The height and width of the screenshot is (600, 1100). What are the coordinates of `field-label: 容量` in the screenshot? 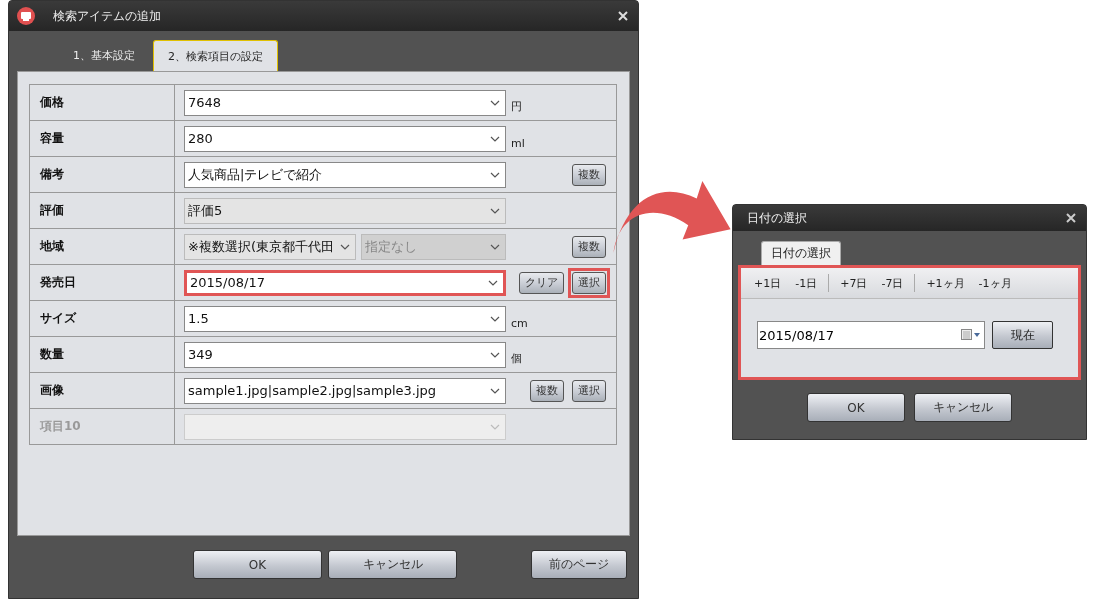 It's located at (102, 138).